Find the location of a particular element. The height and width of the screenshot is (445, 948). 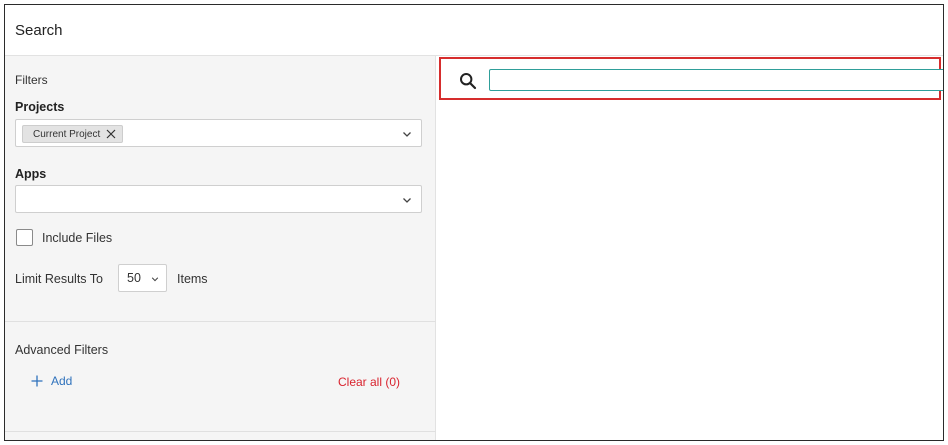

project-chip: Current Project is located at coordinates (73, 134).